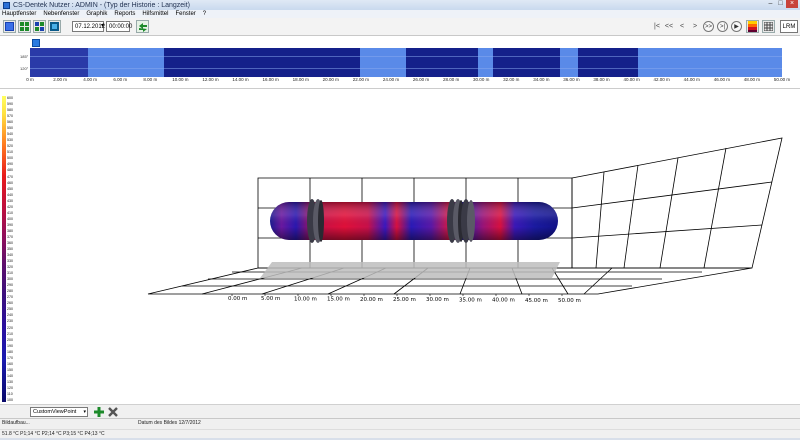 Image resolution: width=800 pixels, height=440 pixels. I want to click on minimize-icon: –, so click(770, 4).